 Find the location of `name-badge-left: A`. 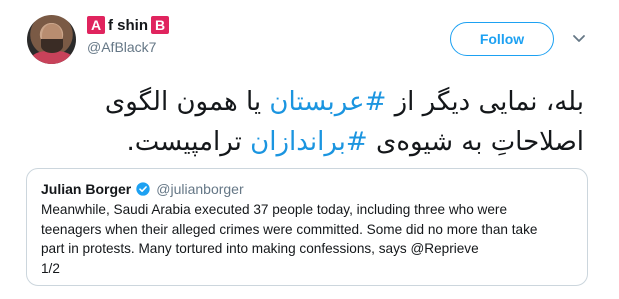

name-badge-left: A is located at coordinates (96, 25).